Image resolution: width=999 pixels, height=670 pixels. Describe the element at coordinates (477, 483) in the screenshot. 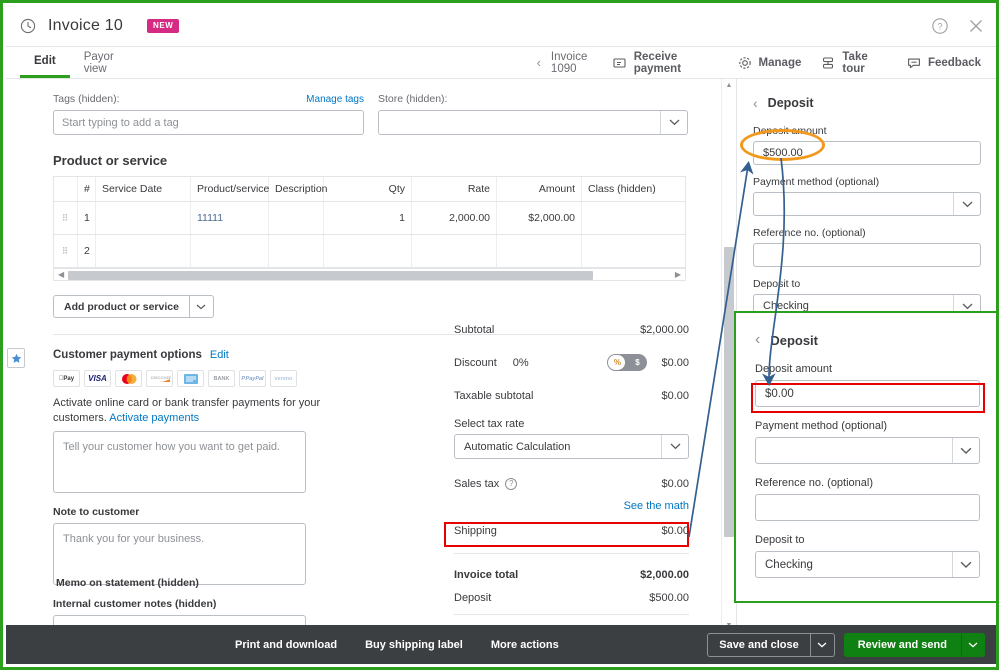

I see `sales-tax-label: Sales tax` at that location.